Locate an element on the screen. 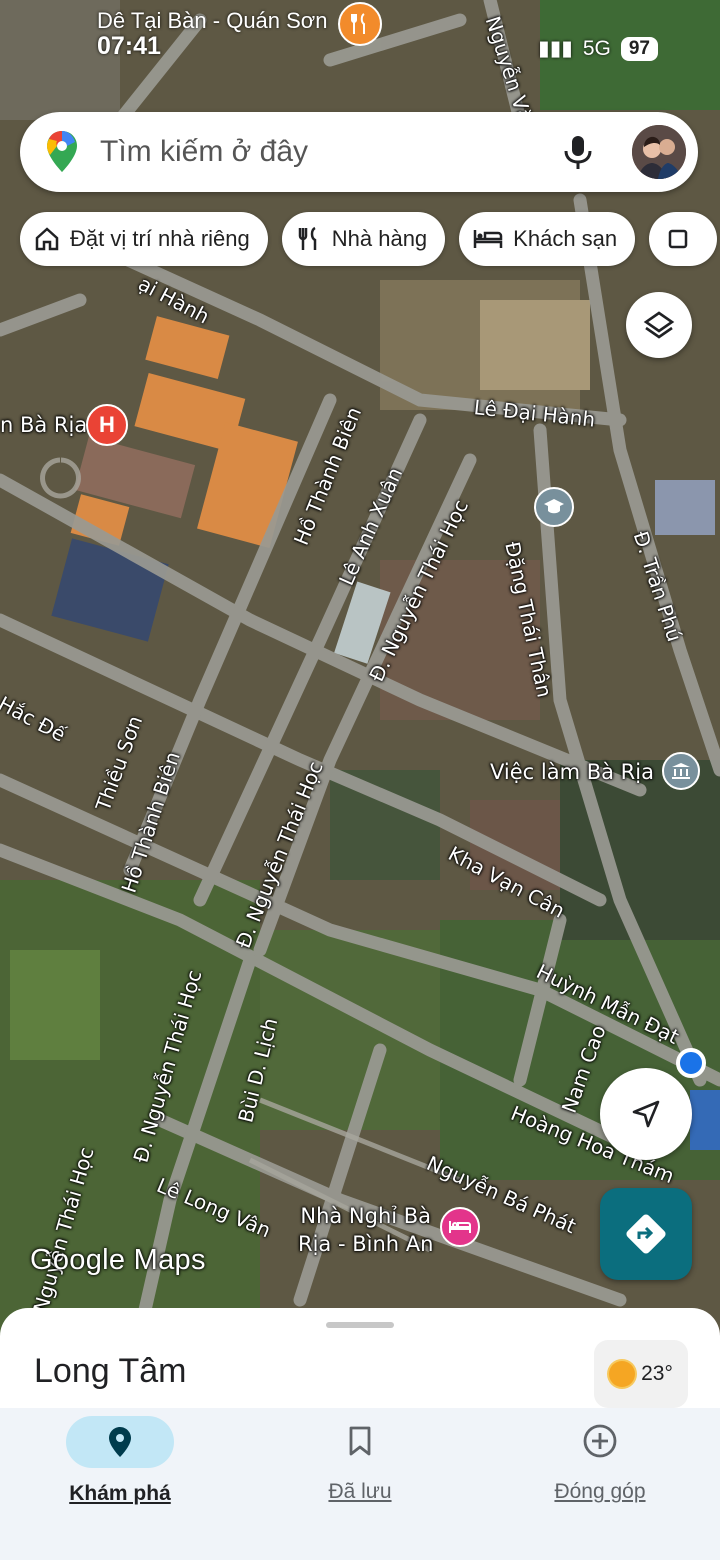 Image resolution: width=720 pixels, height=1560 pixels. nav-explore: Khám phá is located at coordinates (120, 1461).